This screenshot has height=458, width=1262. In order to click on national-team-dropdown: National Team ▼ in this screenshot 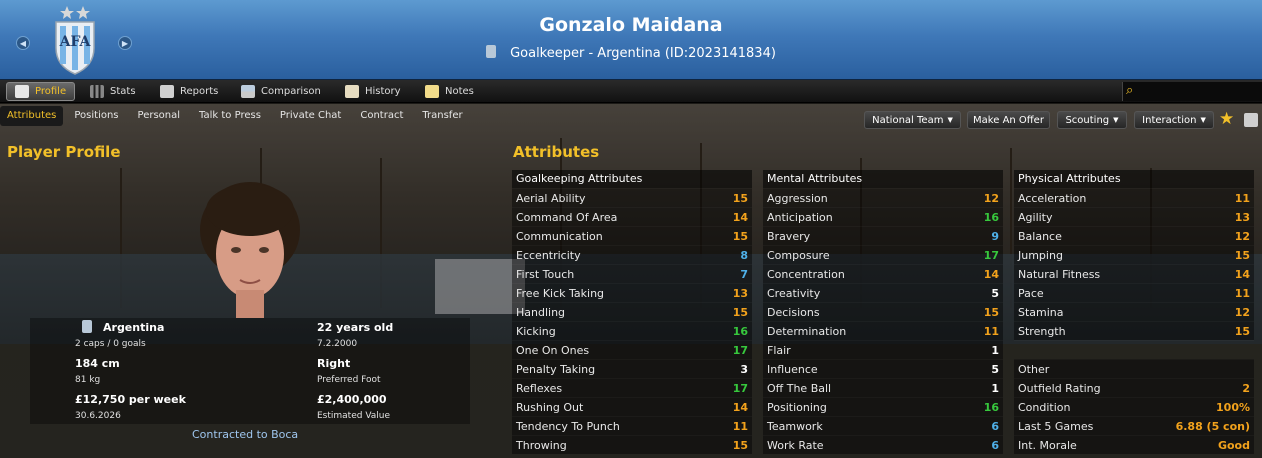, I will do `click(912, 120)`.